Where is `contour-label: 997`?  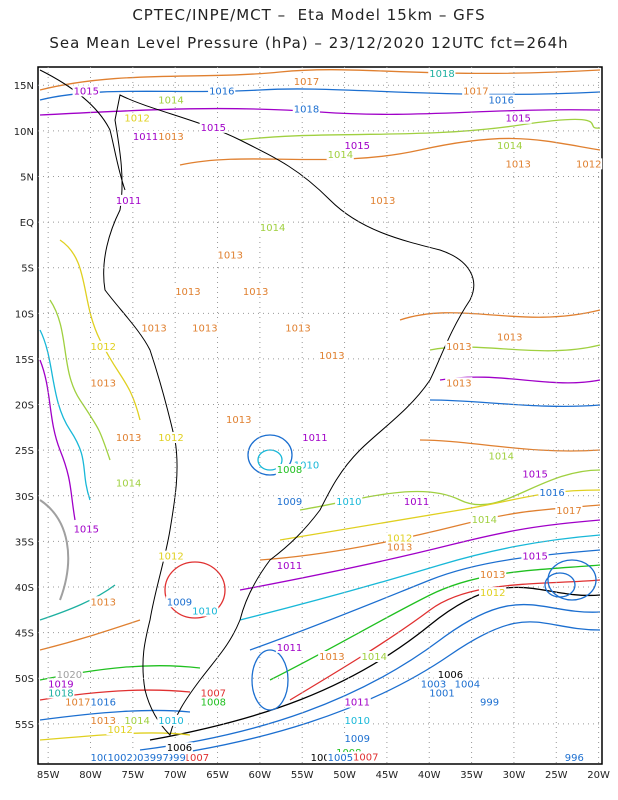
contour-label: 997 is located at coordinates (159, 758).